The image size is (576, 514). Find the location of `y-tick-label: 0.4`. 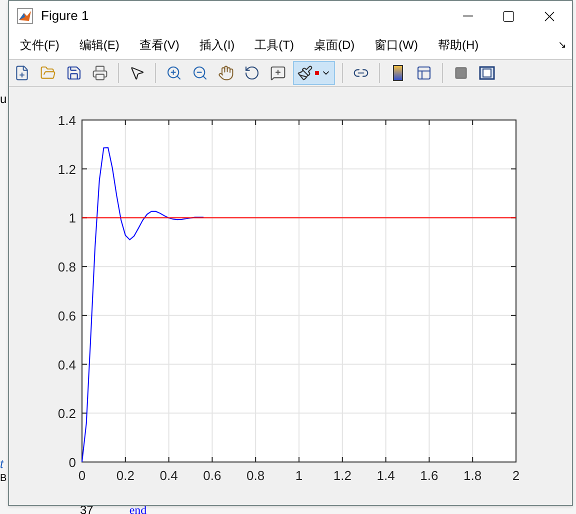

y-tick-label: 0.4 is located at coordinates (67, 364).